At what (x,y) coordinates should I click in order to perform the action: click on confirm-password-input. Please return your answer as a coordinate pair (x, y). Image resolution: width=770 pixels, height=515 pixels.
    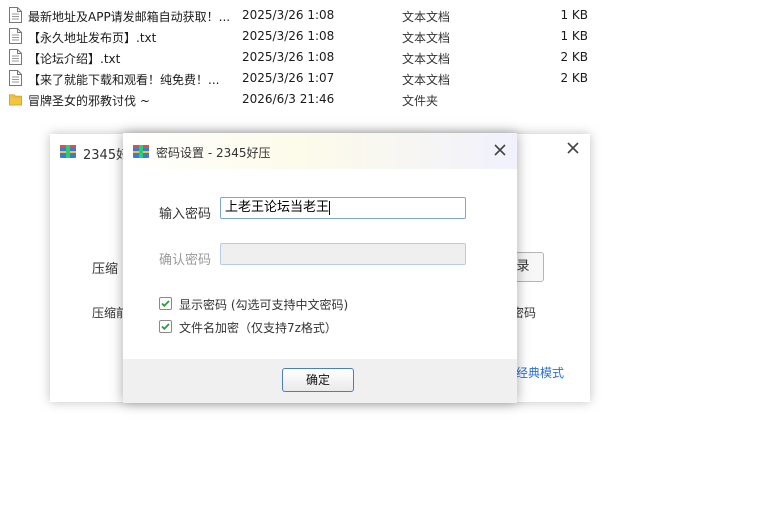
    Looking at the image, I should click on (343, 254).